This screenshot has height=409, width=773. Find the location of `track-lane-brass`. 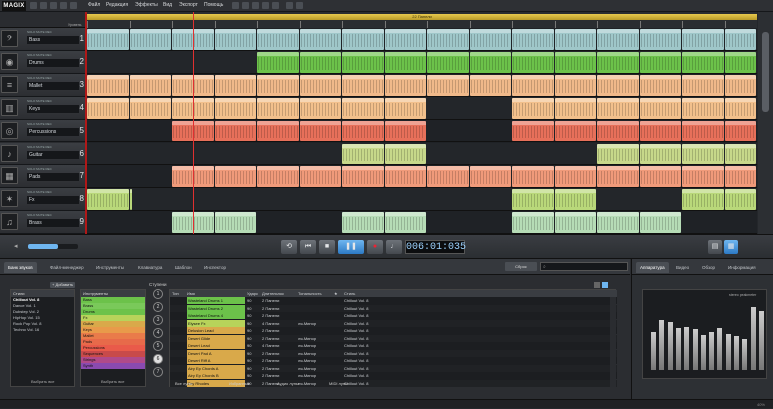

track-lane-brass is located at coordinates (422, 223).